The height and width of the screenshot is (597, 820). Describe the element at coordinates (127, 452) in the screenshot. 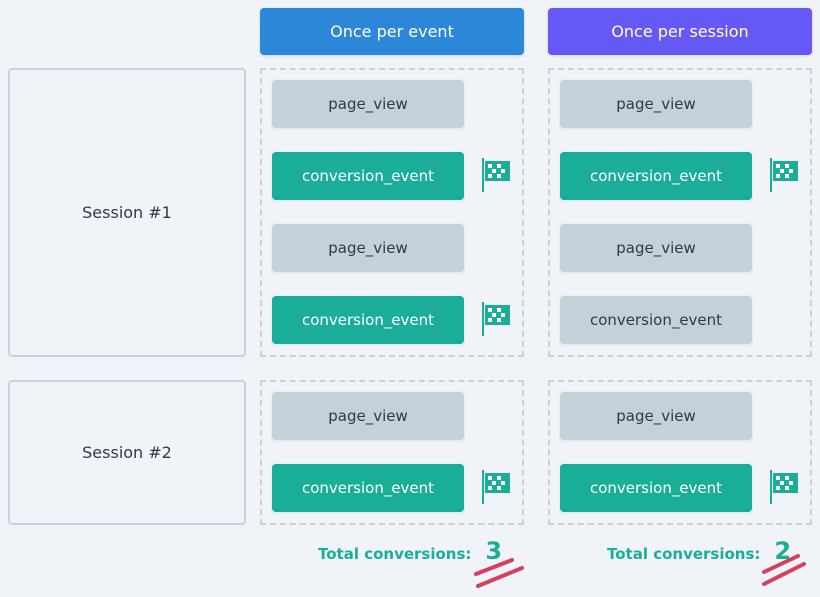

I see `session-2-label: Session #2` at that location.